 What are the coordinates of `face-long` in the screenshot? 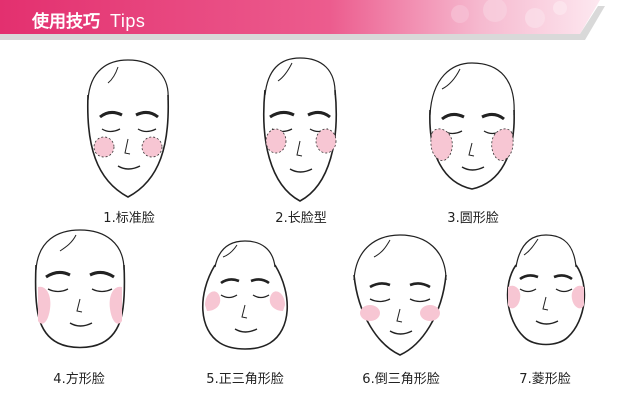 It's located at (300, 130).